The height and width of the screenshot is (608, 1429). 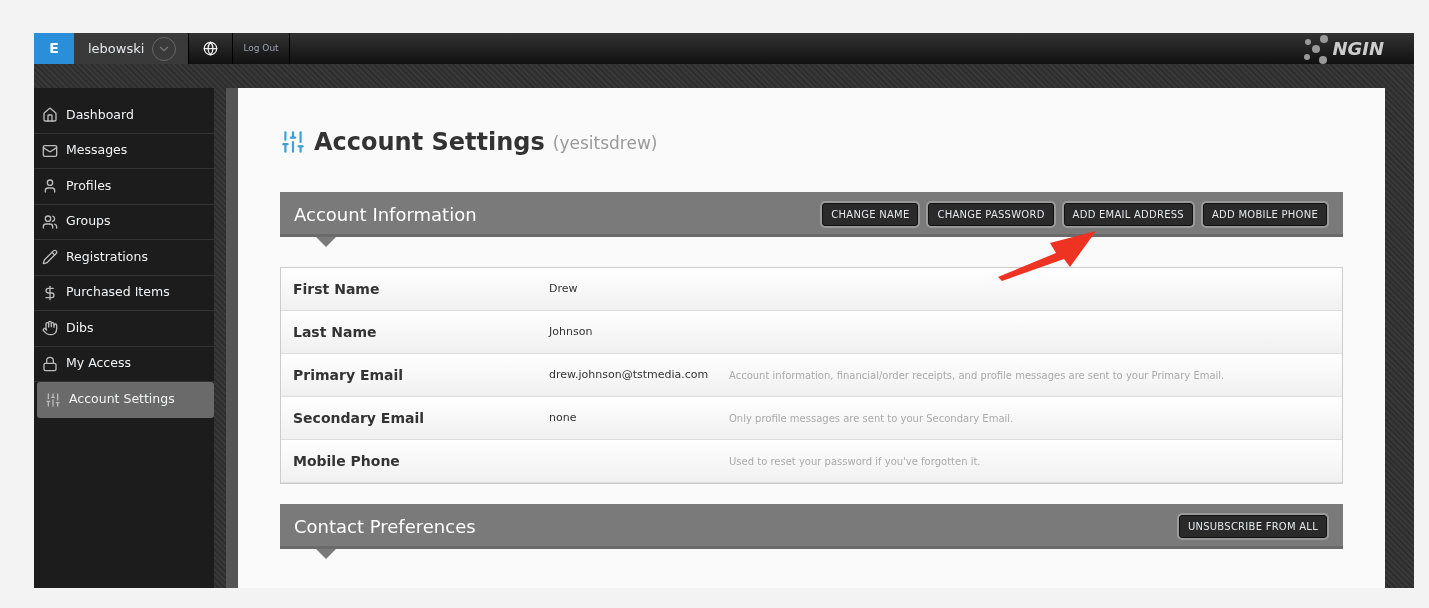 What do you see at coordinates (54, 48) in the screenshot?
I see `app-badge: E` at bounding box center [54, 48].